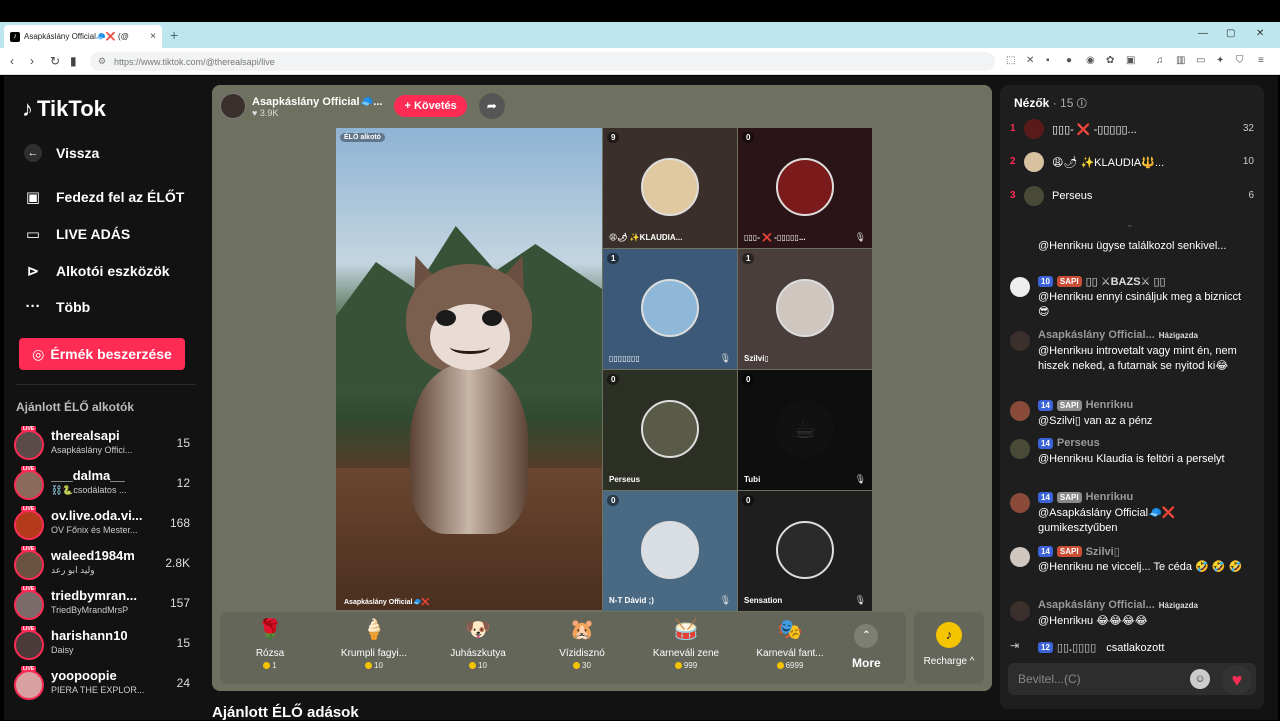 The height and width of the screenshot is (721, 1280). What do you see at coordinates (1010, 60) in the screenshot?
I see `extension-icon: ⬚` at bounding box center [1010, 60].